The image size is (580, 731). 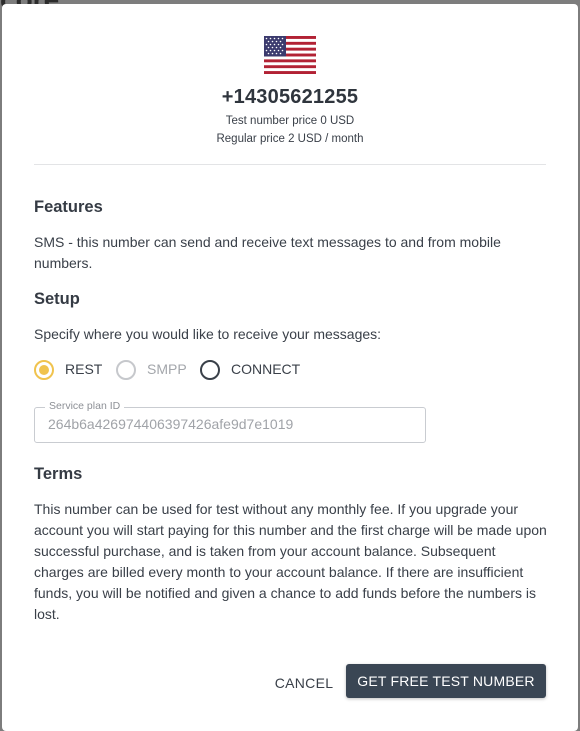 I want to click on radio-connect-label: CONNECT, so click(x=265, y=369).